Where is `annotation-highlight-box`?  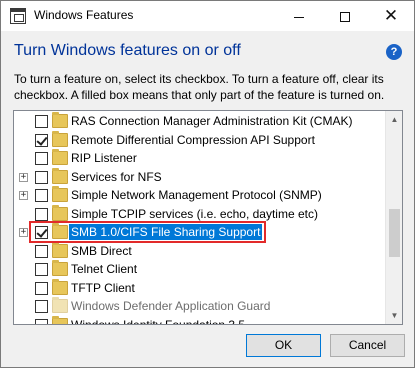 annotation-highlight-box is located at coordinates (147, 232).